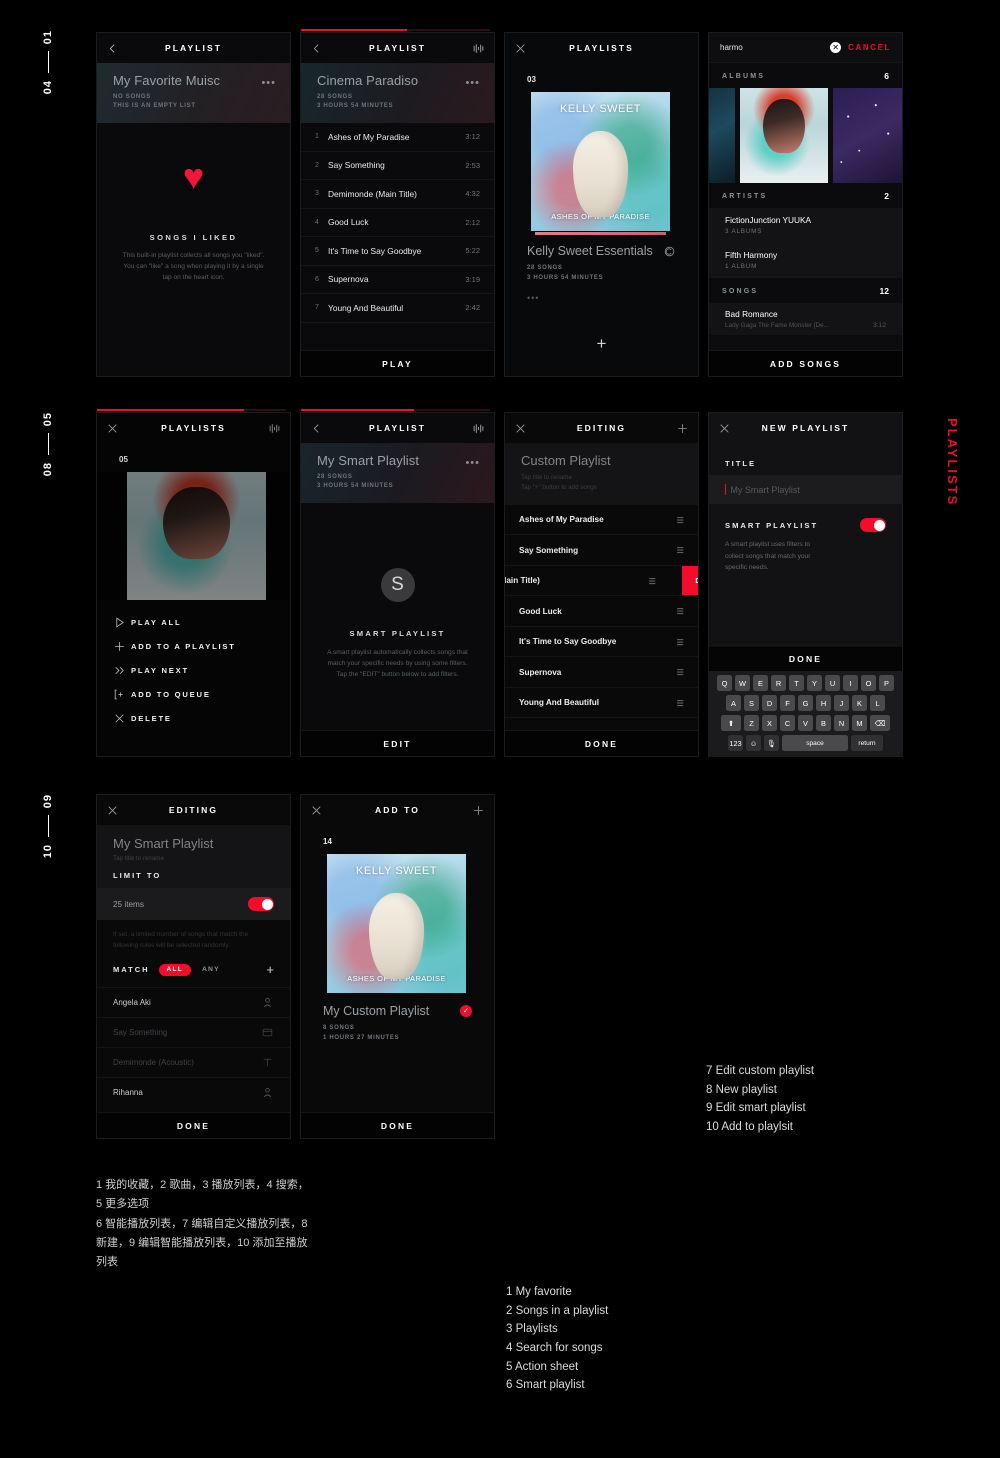  I want to click on key-s: S, so click(751, 703).